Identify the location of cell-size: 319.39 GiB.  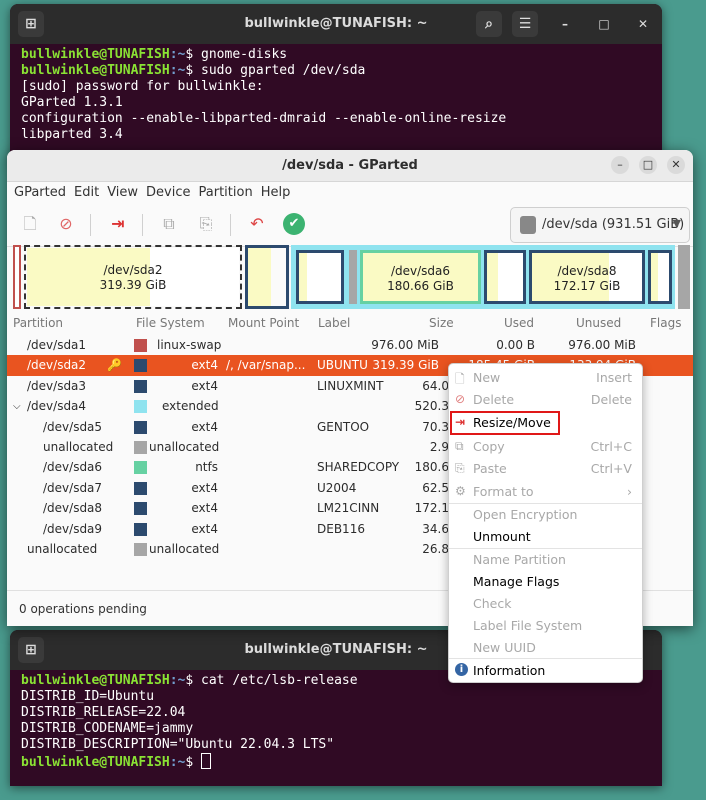
(405, 365).